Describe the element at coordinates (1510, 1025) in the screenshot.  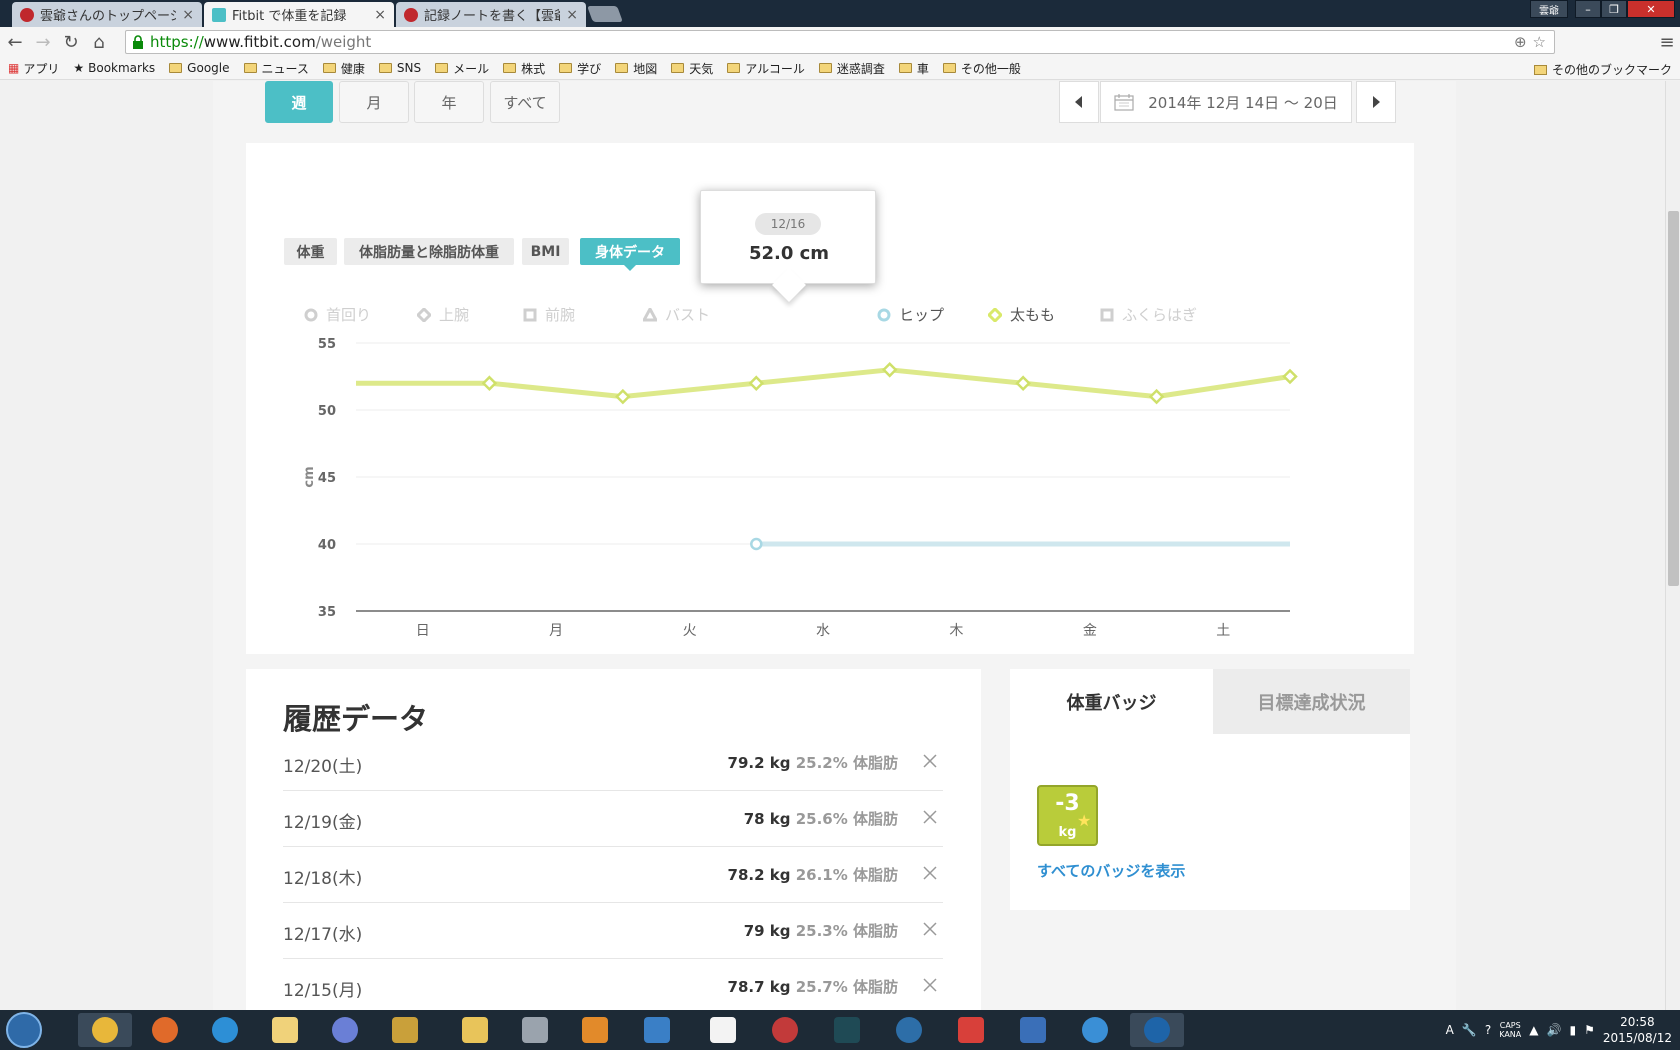
I see `caps-label: CAPS` at that location.